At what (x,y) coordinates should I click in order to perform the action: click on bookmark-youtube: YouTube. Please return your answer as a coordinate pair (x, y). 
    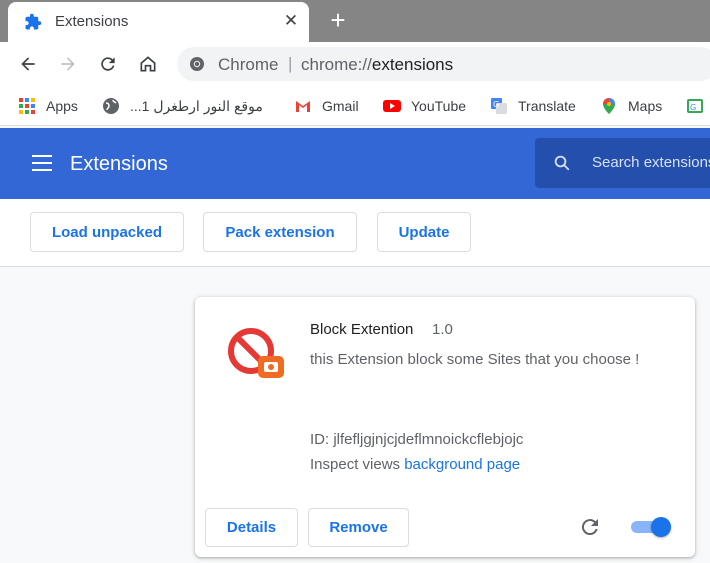
    Looking at the image, I should click on (424, 106).